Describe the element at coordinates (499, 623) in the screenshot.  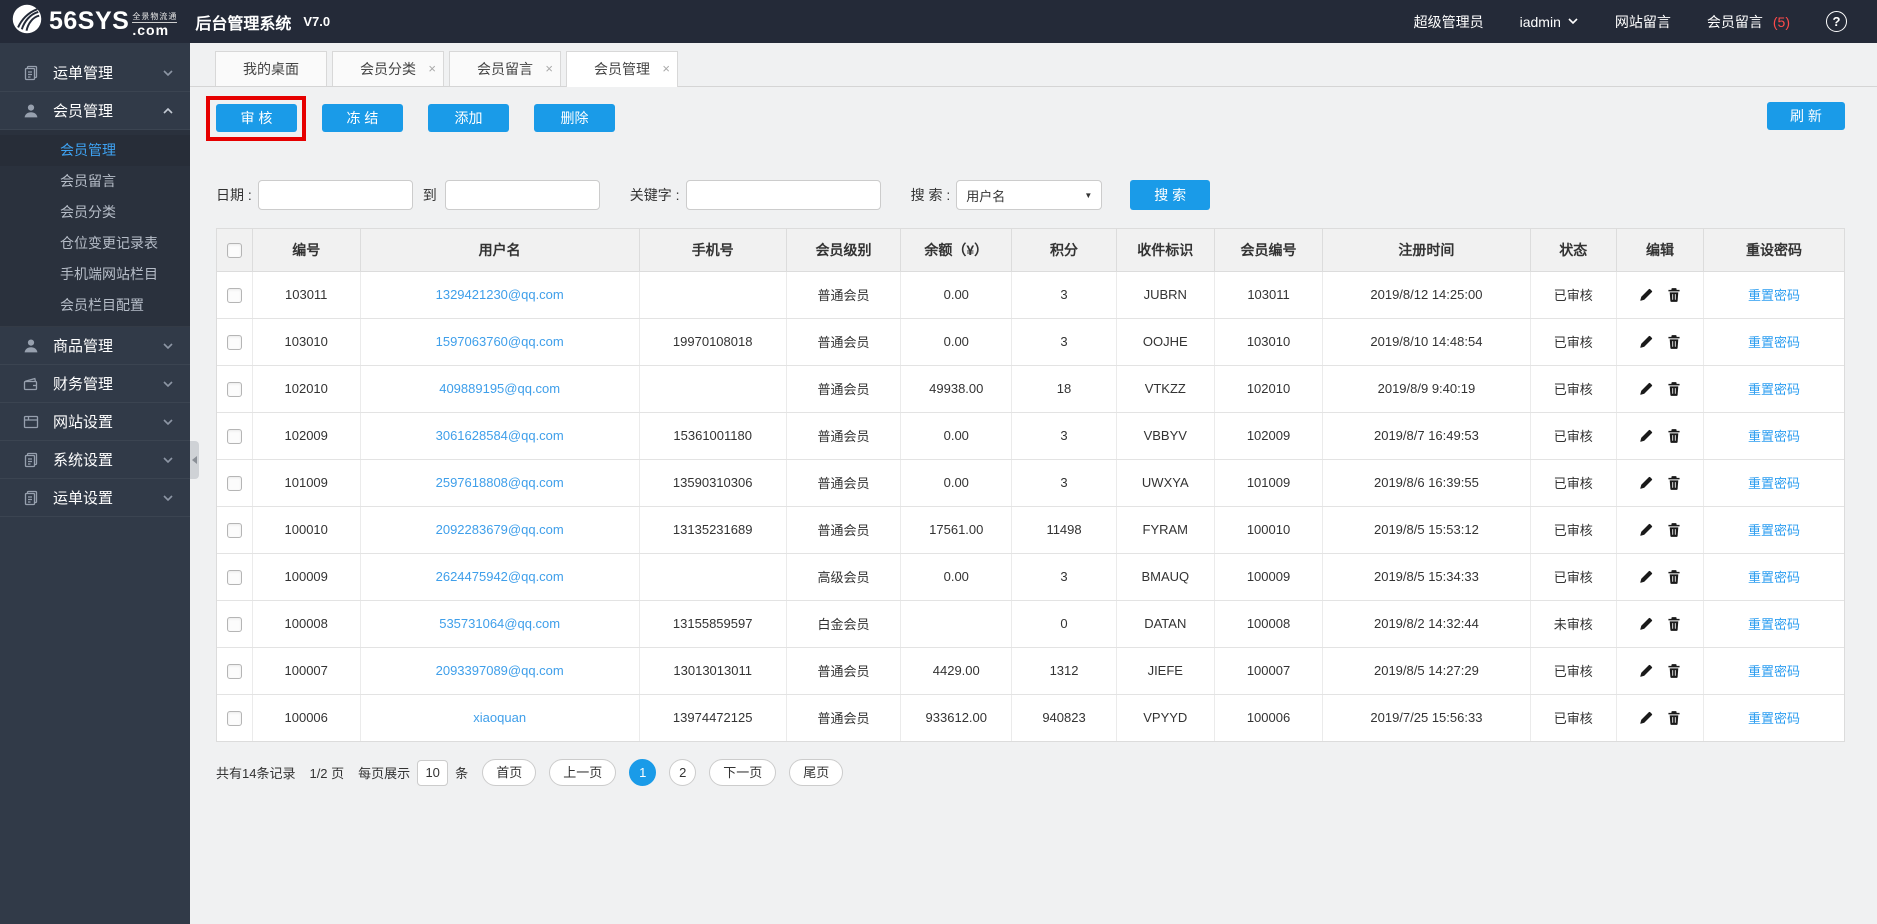
I see `username-link: 535731064@qq.com` at that location.